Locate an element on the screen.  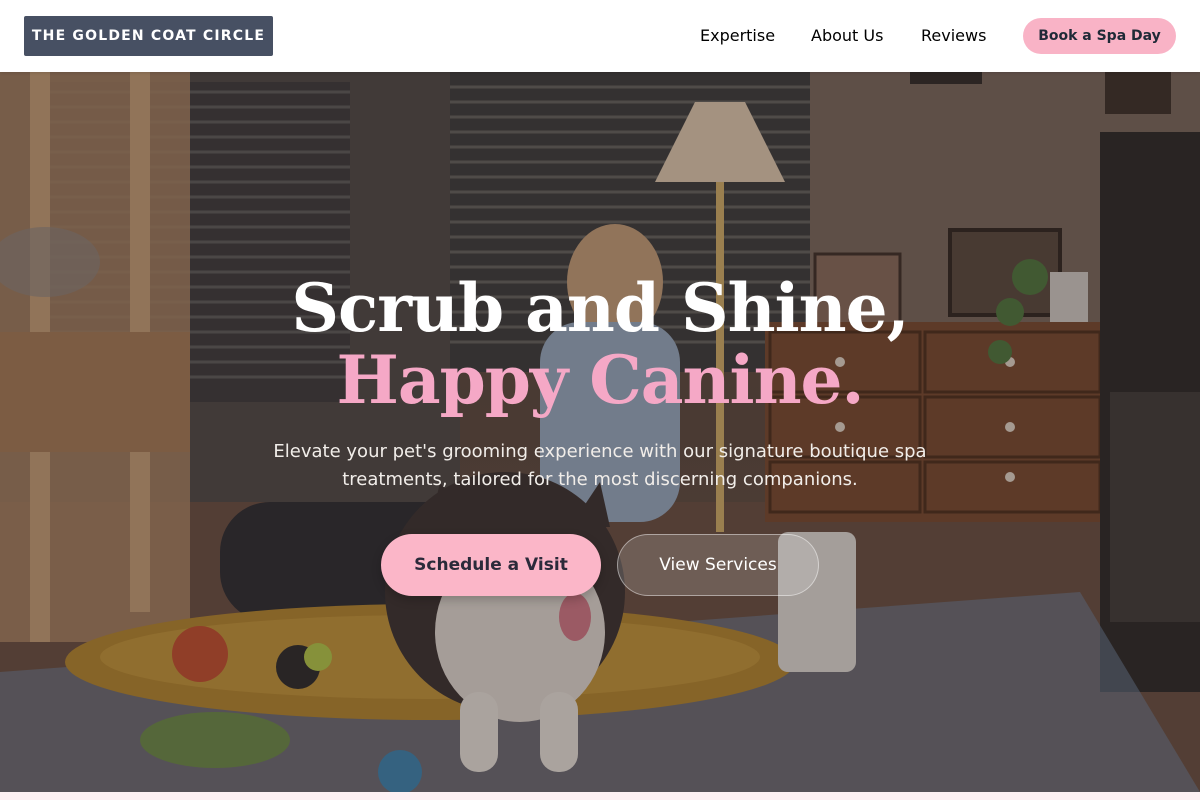
brand-logo: THE GOLDEN COAT CIRCLE is located at coordinates (148, 36).